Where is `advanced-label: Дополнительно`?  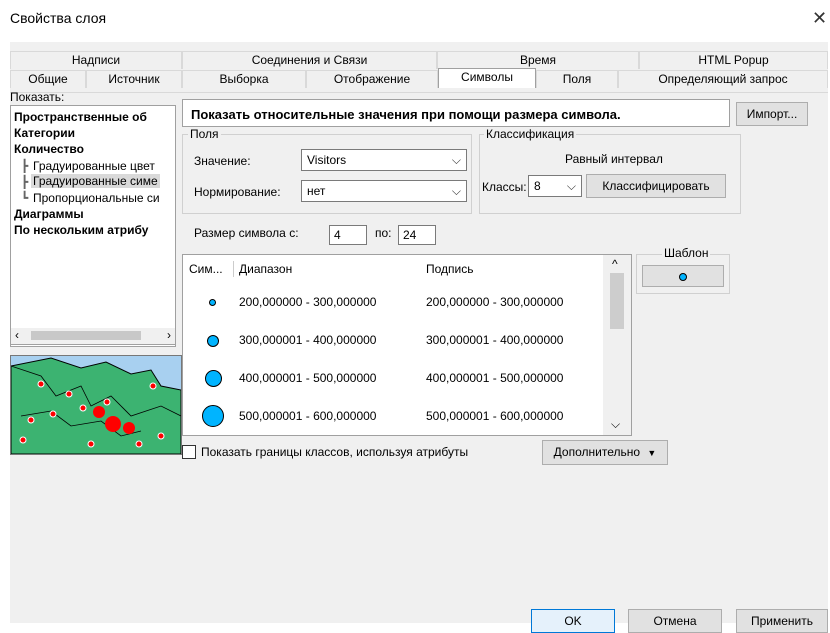 advanced-label: Дополнительно is located at coordinates (597, 452).